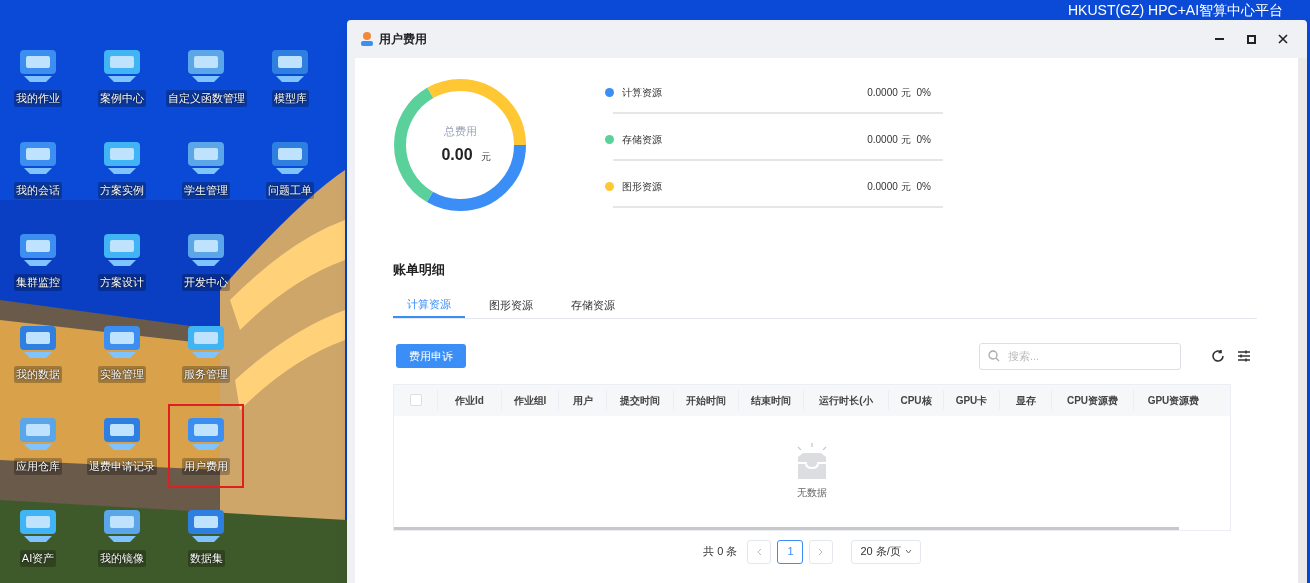 This screenshot has width=1310, height=583. What do you see at coordinates (511, 305) in the screenshot?
I see `tab: 图形资源` at bounding box center [511, 305].